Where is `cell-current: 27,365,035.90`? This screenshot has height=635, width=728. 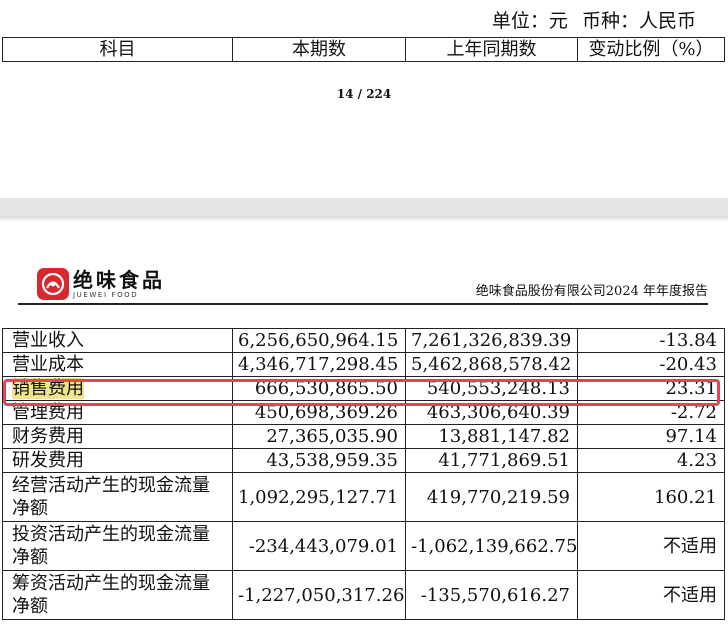 cell-current: 27,365,035.90 is located at coordinates (319, 436).